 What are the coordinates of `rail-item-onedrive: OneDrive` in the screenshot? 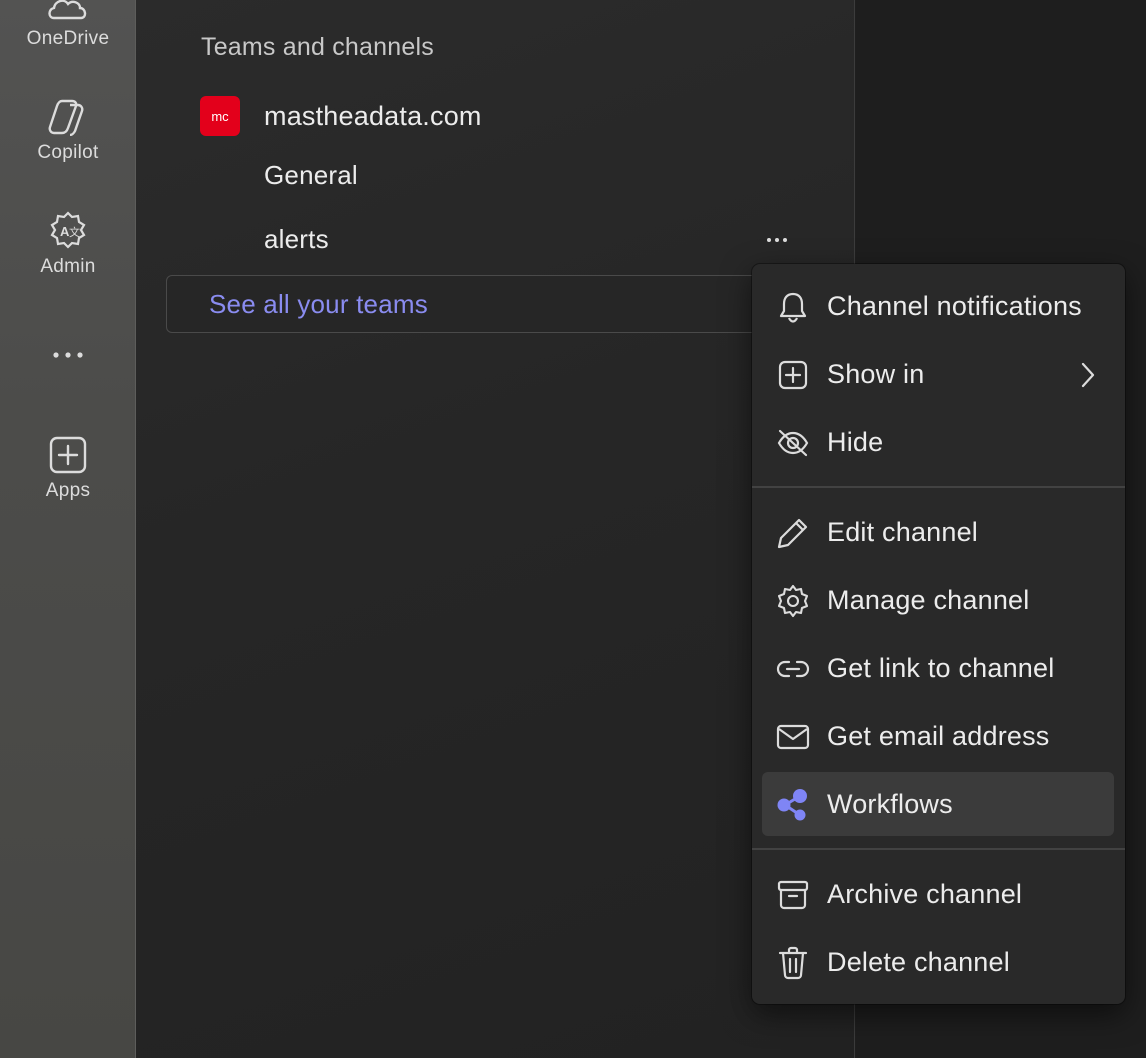 It's located at (68, 25).